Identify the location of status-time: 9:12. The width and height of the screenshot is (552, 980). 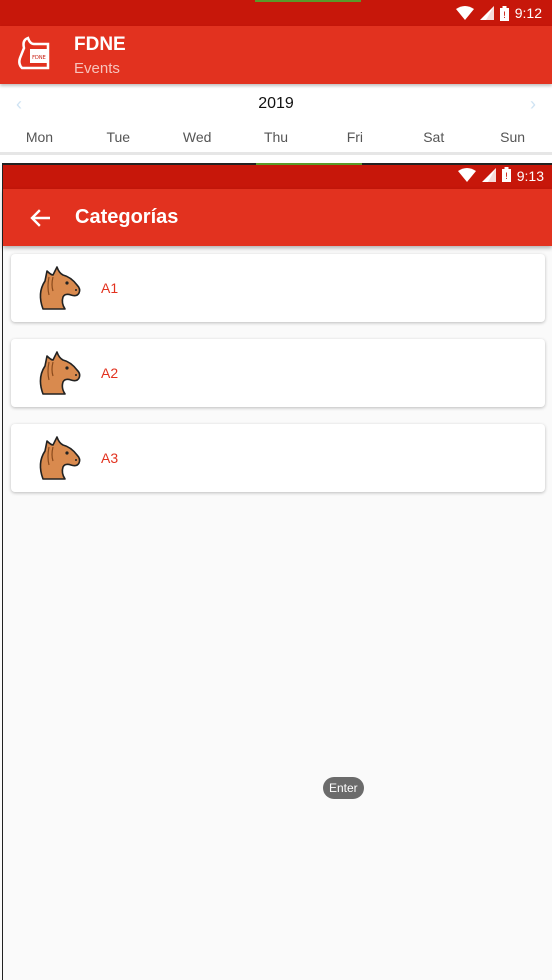
(528, 13).